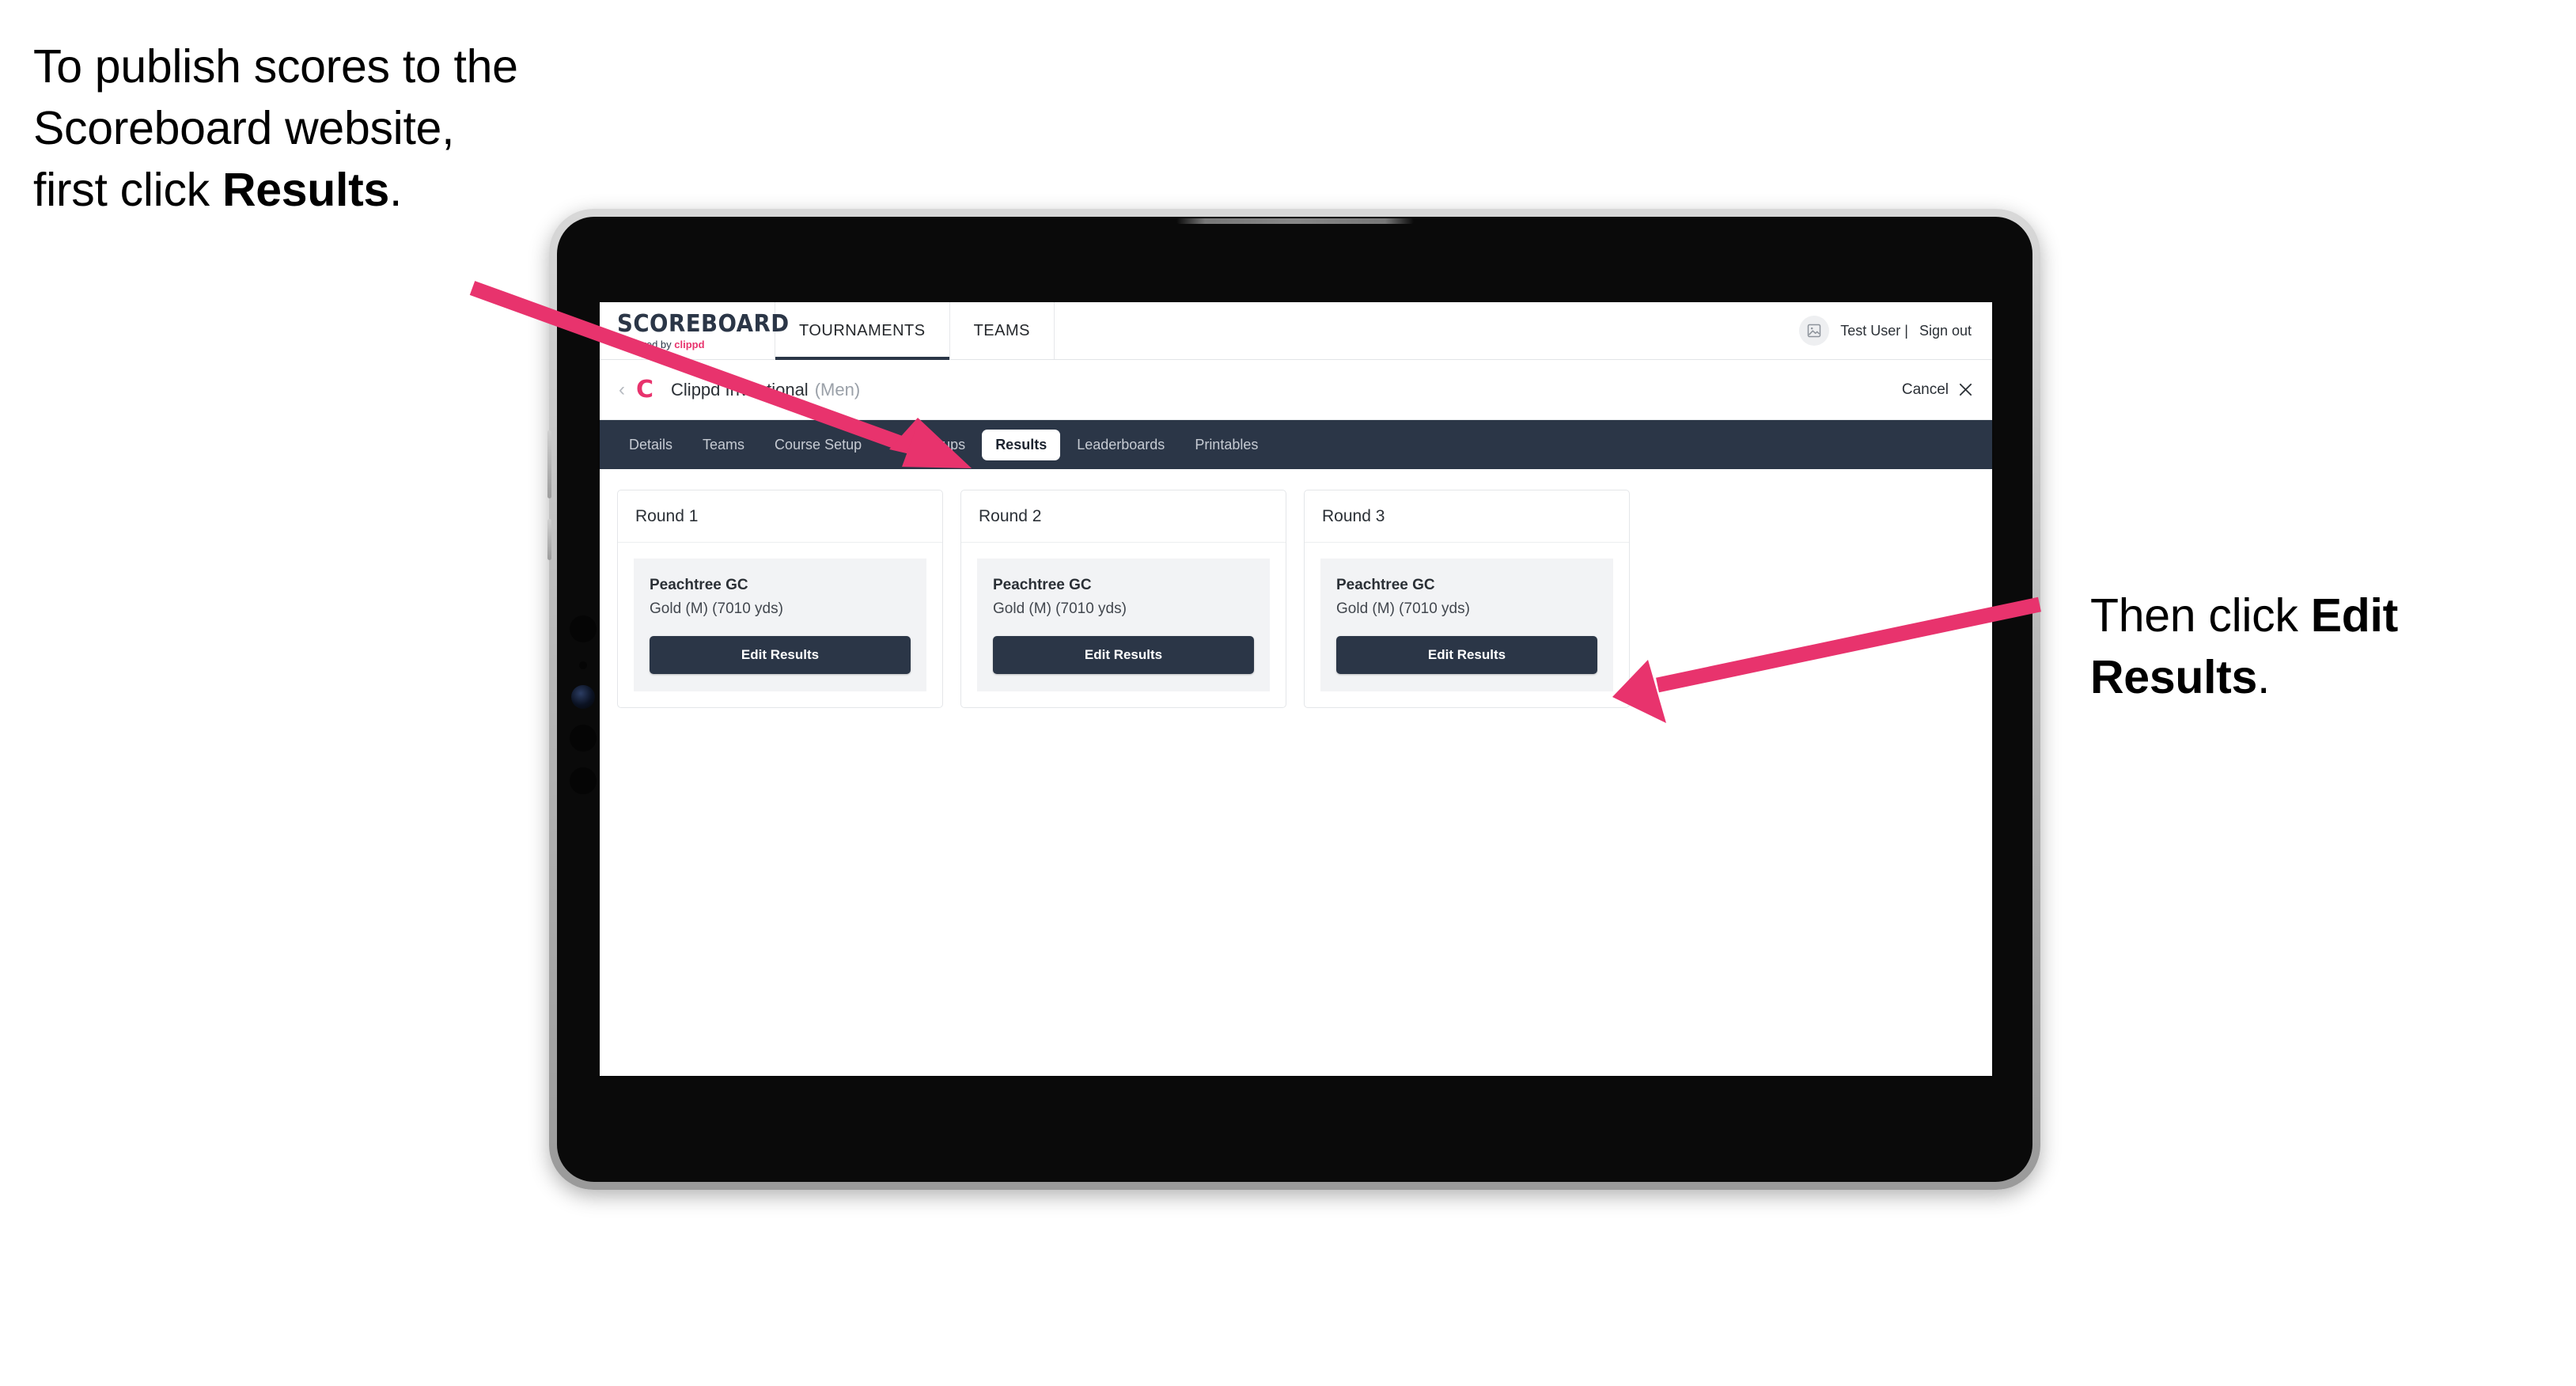 This screenshot has width=2576, height=1386. What do you see at coordinates (689, 344) in the screenshot?
I see `brand-tagline-mark: clippd` at bounding box center [689, 344].